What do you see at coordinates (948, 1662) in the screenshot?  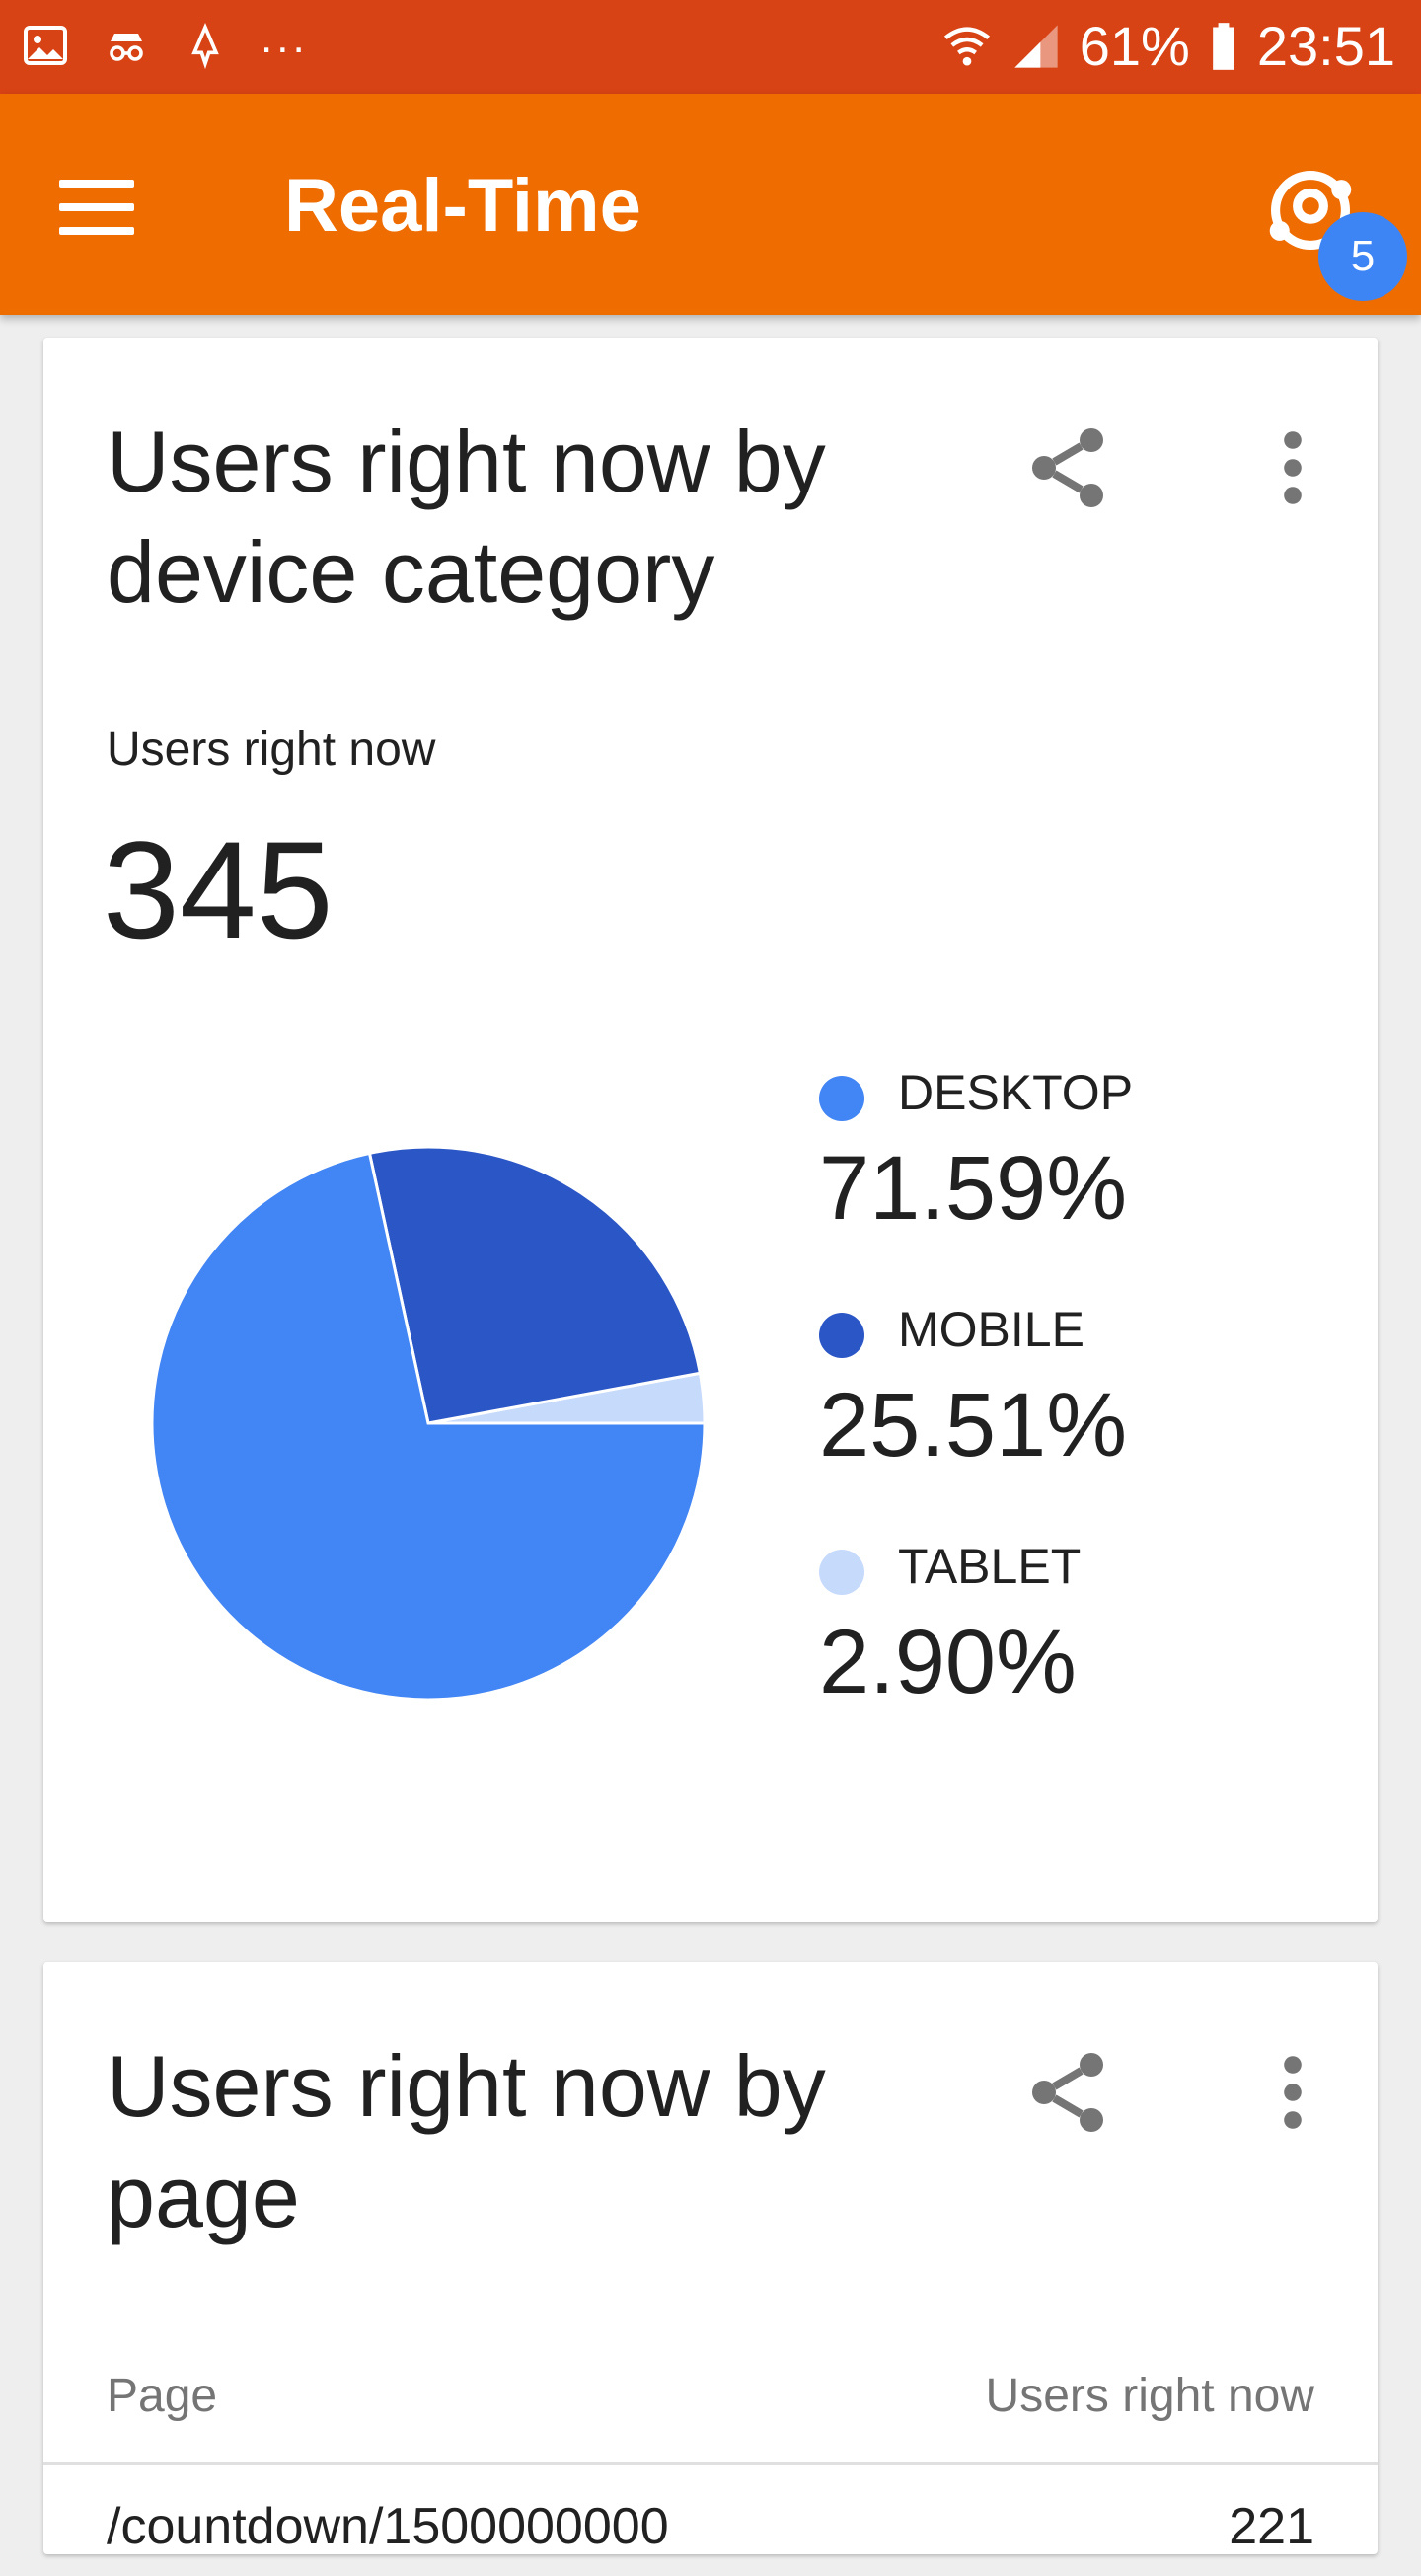 I see `legend-value: 2.90%` at bounding box center [948, 1662].